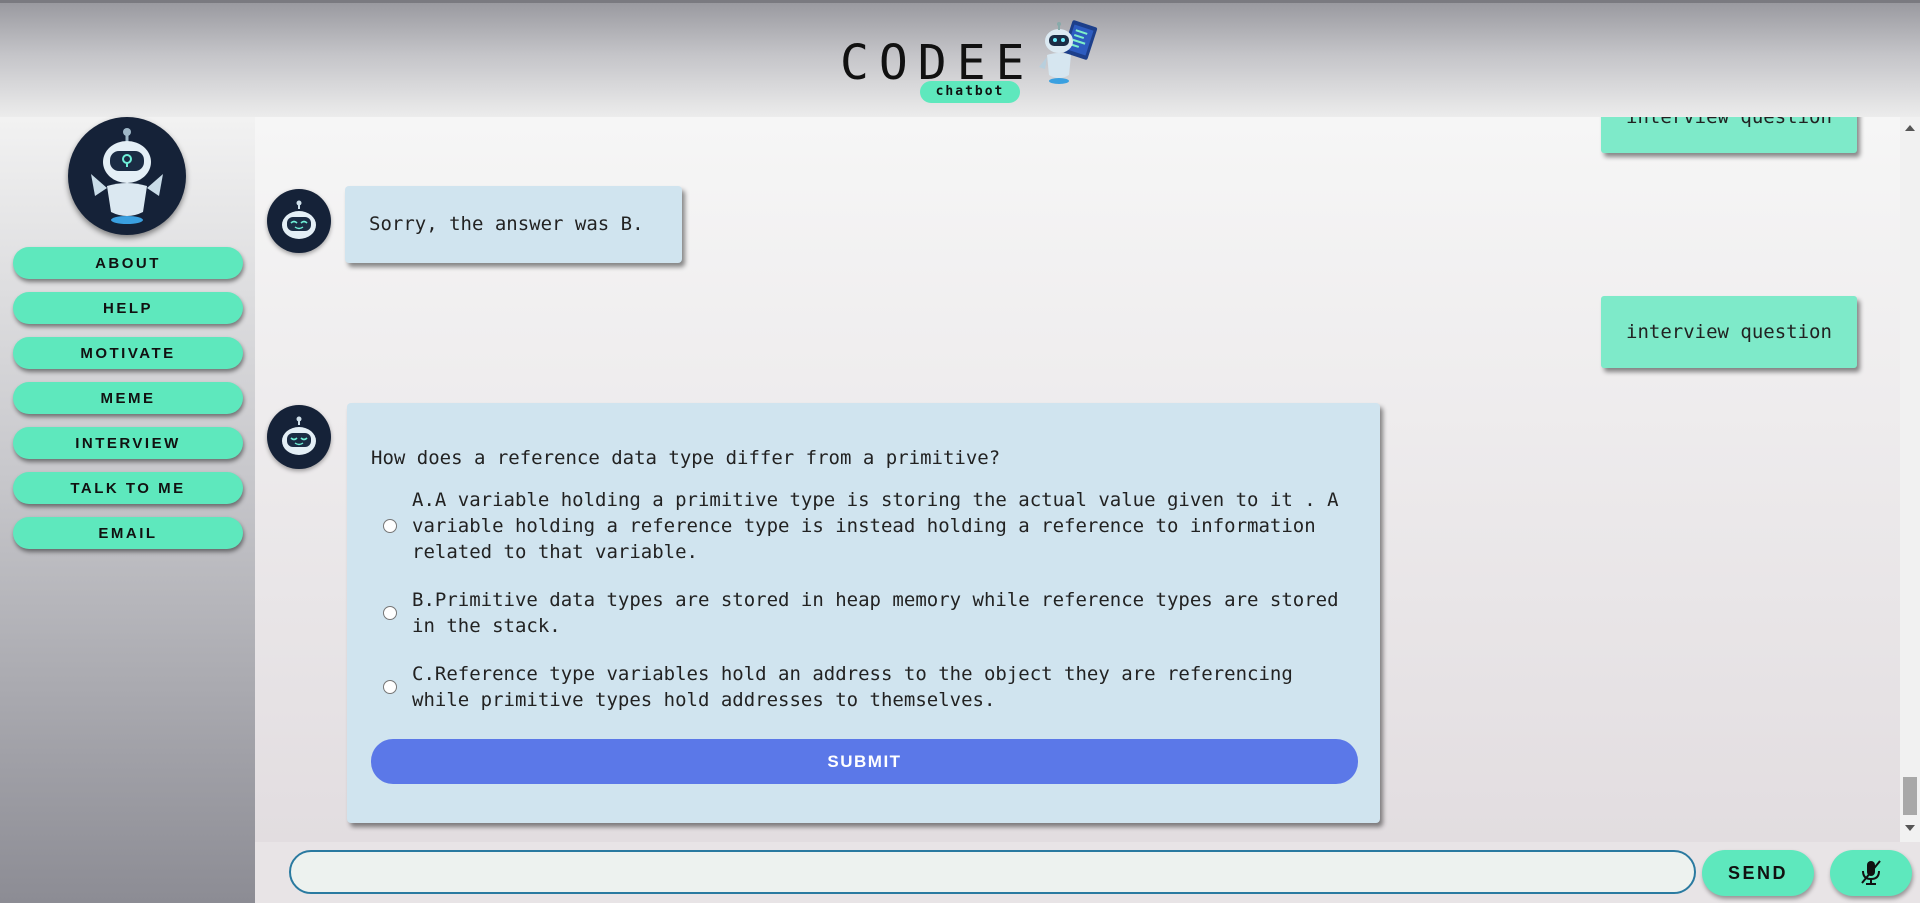 This screenshot has height=903, width=1920. Describe the element at coordinates (390, 526) in the screenshot. I see `radio-option-a` at that location.